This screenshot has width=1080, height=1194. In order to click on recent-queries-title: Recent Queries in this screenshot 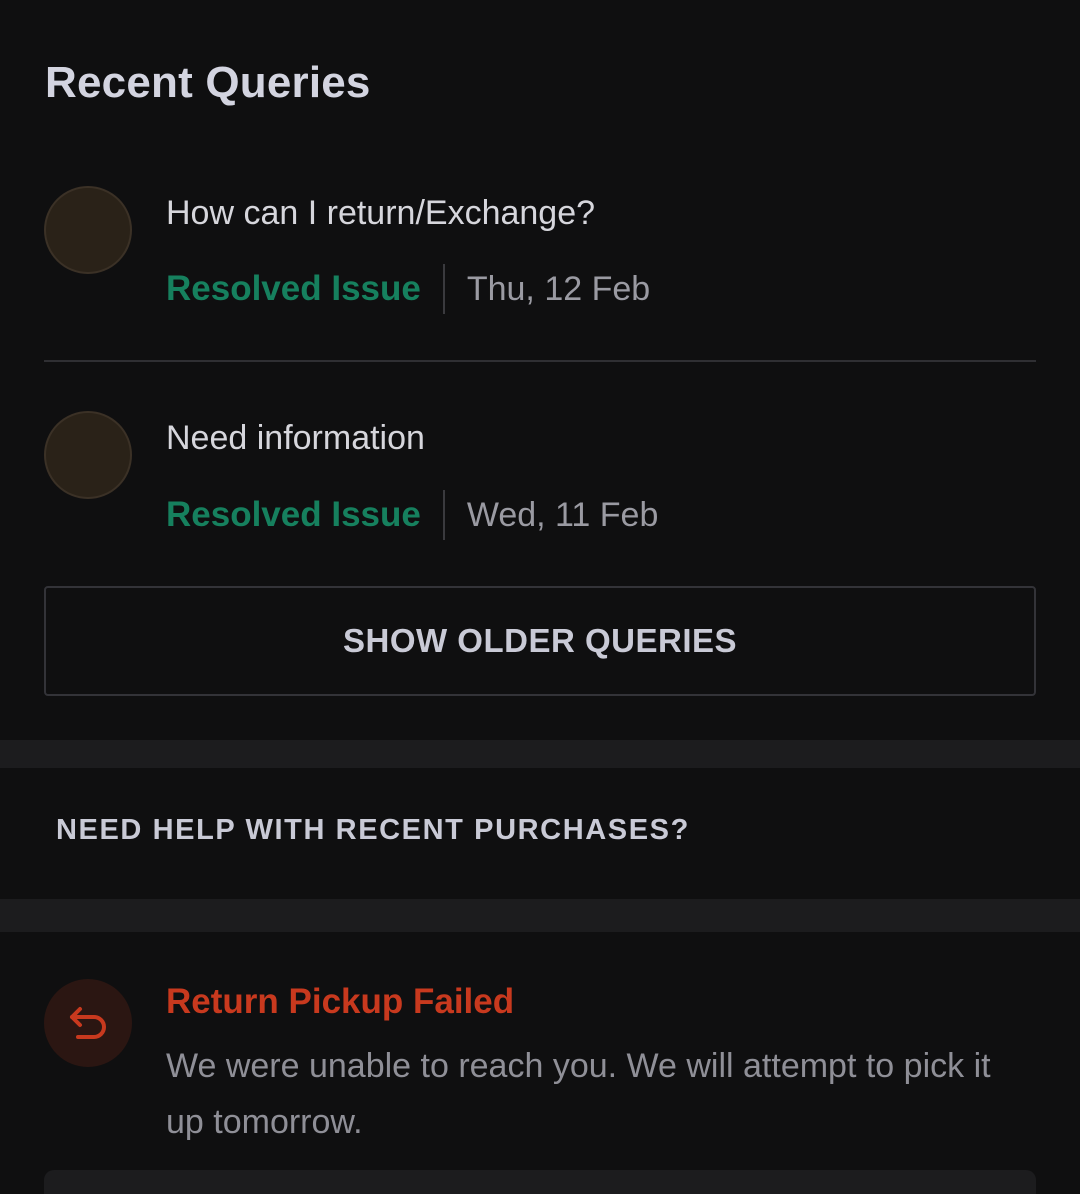, I will do `click(208, 82)`.